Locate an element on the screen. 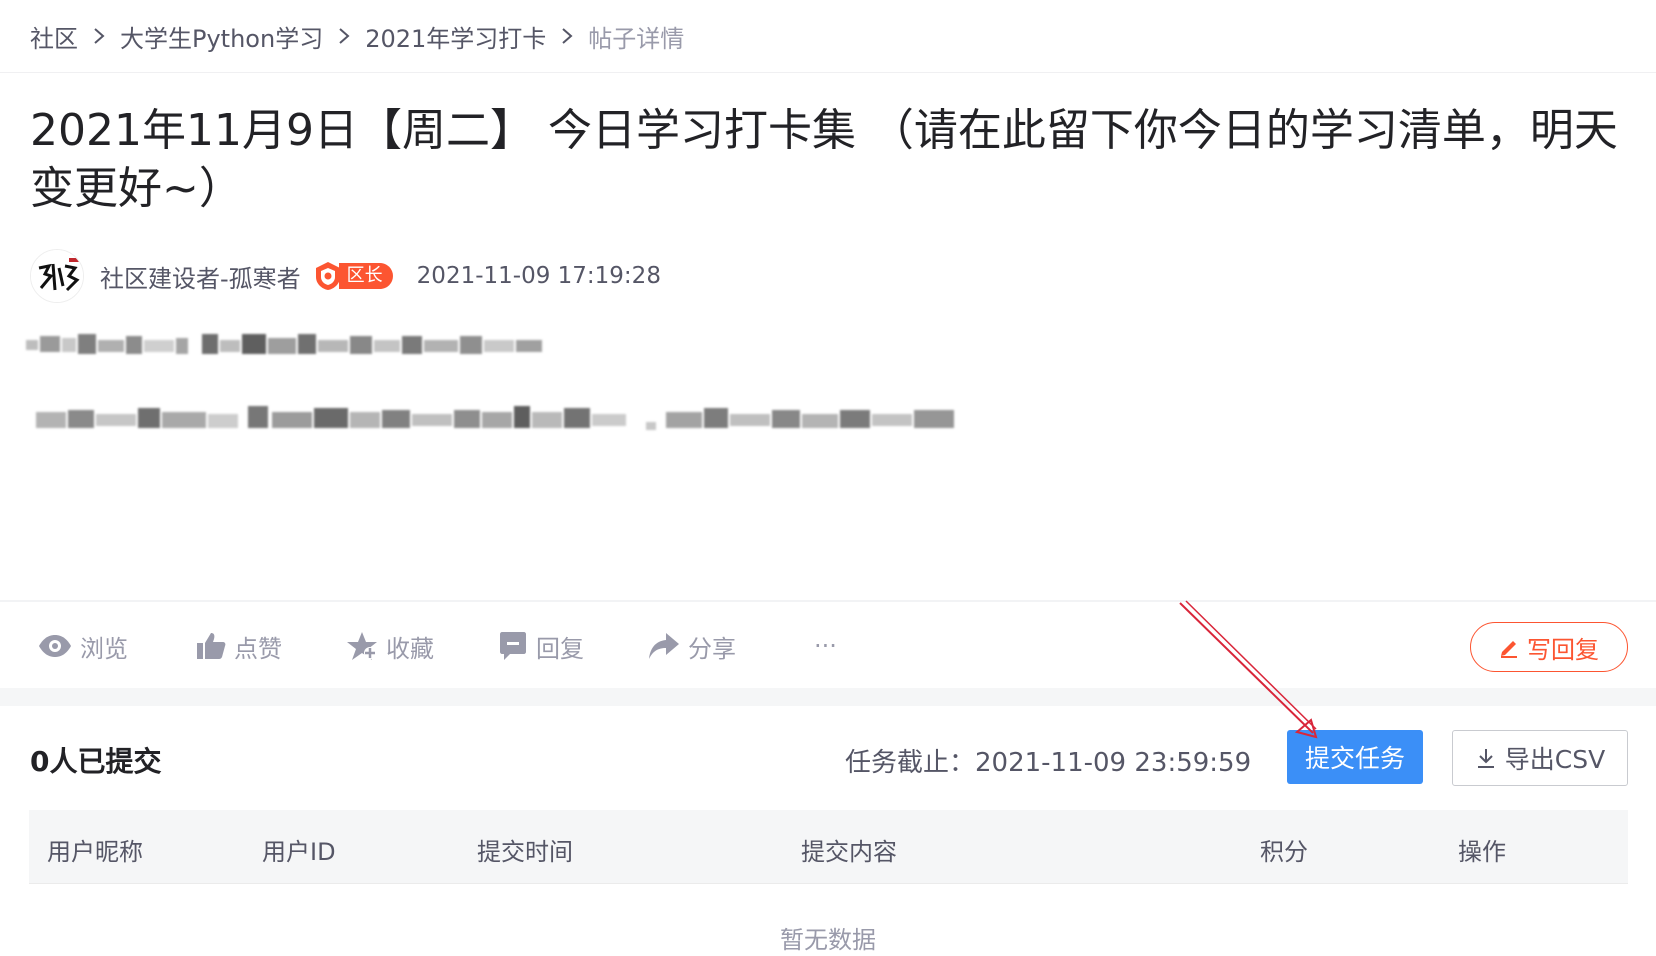  pencil-icon is located at coordinates (1509, 649).